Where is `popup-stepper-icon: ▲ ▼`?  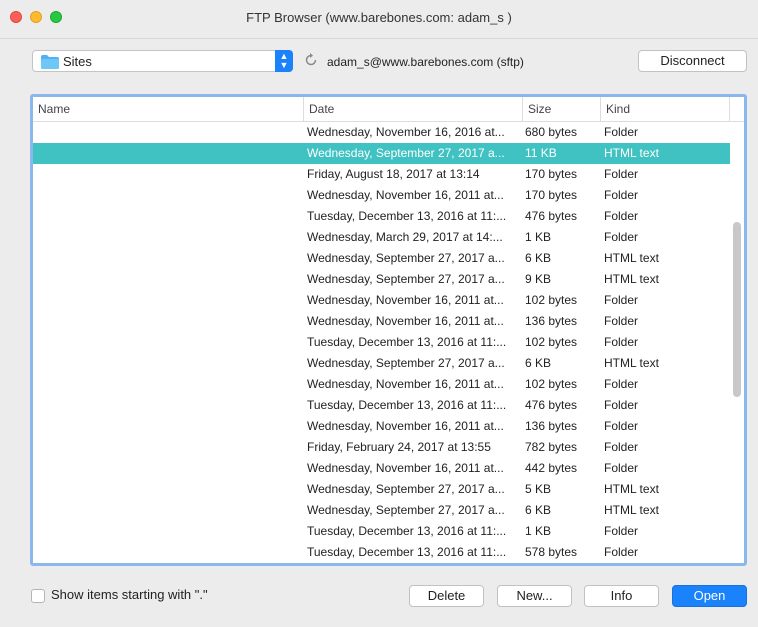 popup-stepper-icon: ▲ ▼ is located at coordinates (284, 61).